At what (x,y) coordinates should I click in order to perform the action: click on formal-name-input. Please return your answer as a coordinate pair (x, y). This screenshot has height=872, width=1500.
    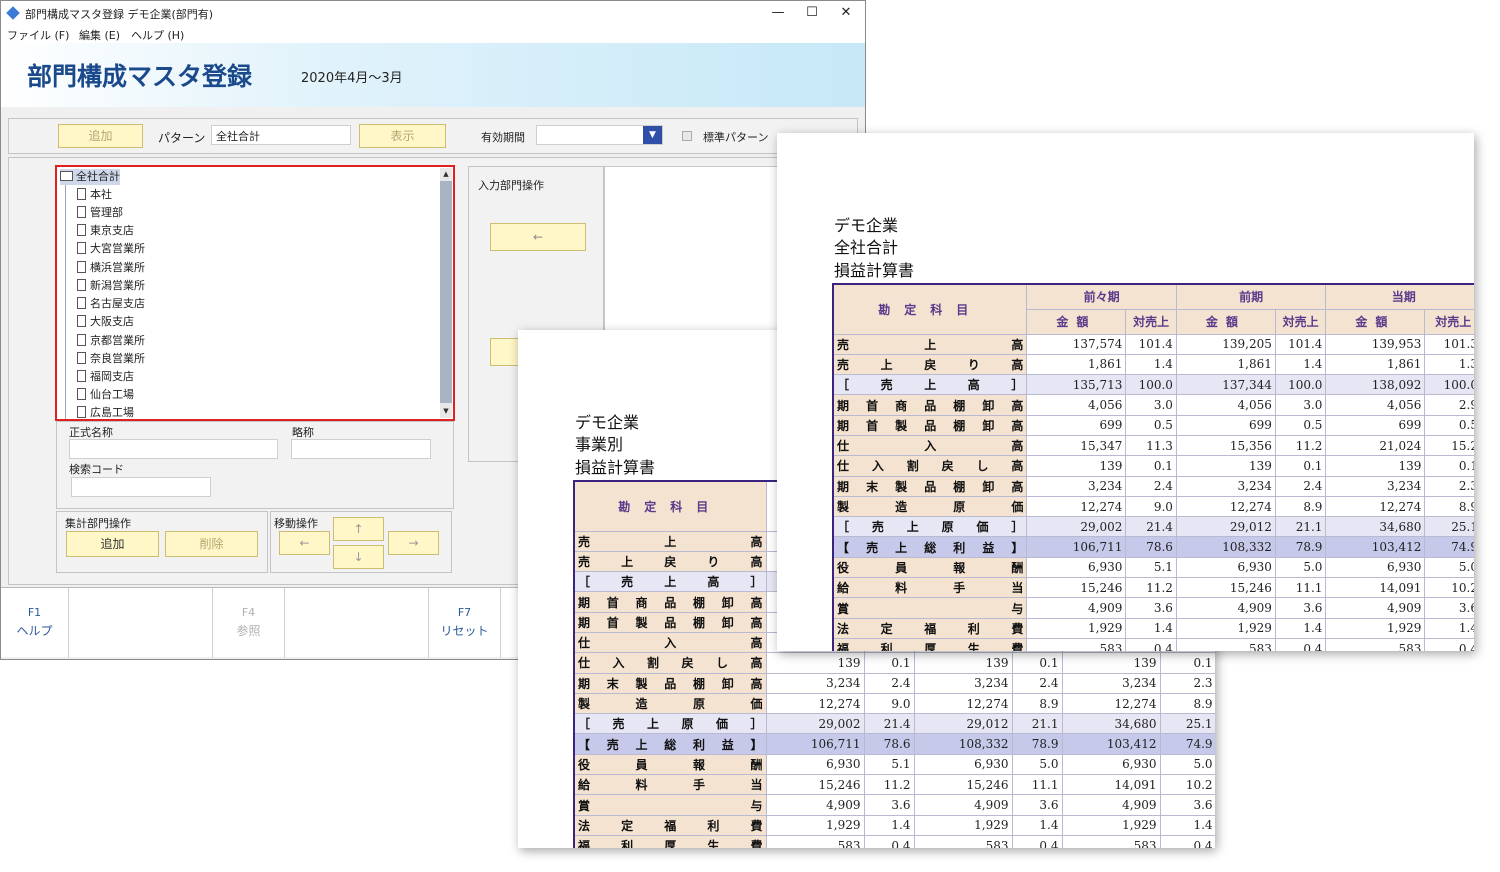
    Looking at the image, I should click on (173, 449).